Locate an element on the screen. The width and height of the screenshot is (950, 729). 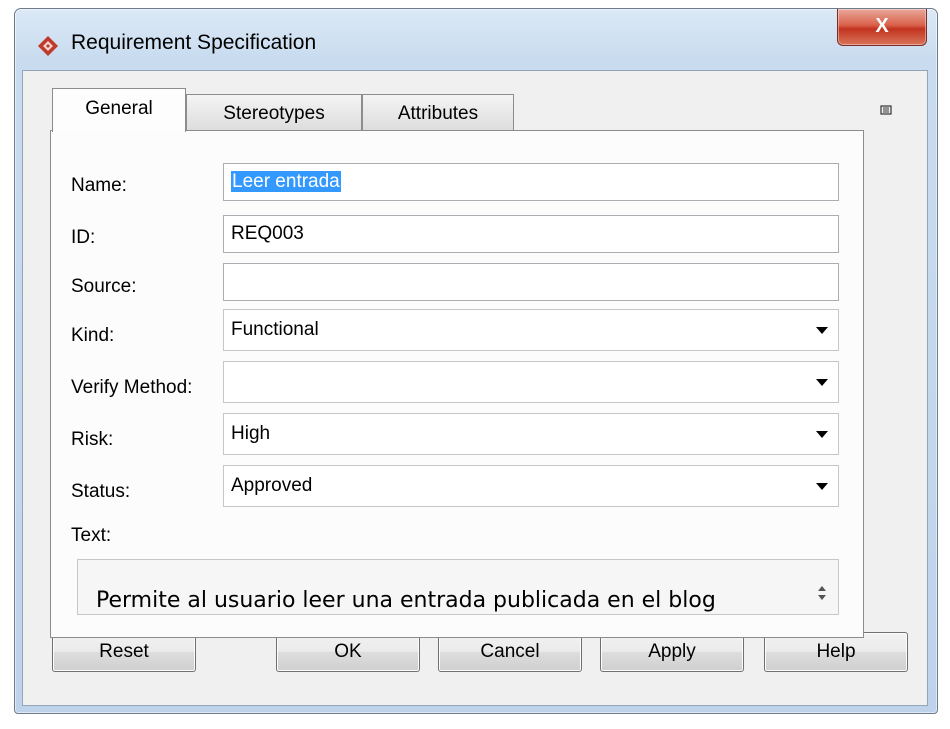
risk-select: High is located at coordinates (531, 434).